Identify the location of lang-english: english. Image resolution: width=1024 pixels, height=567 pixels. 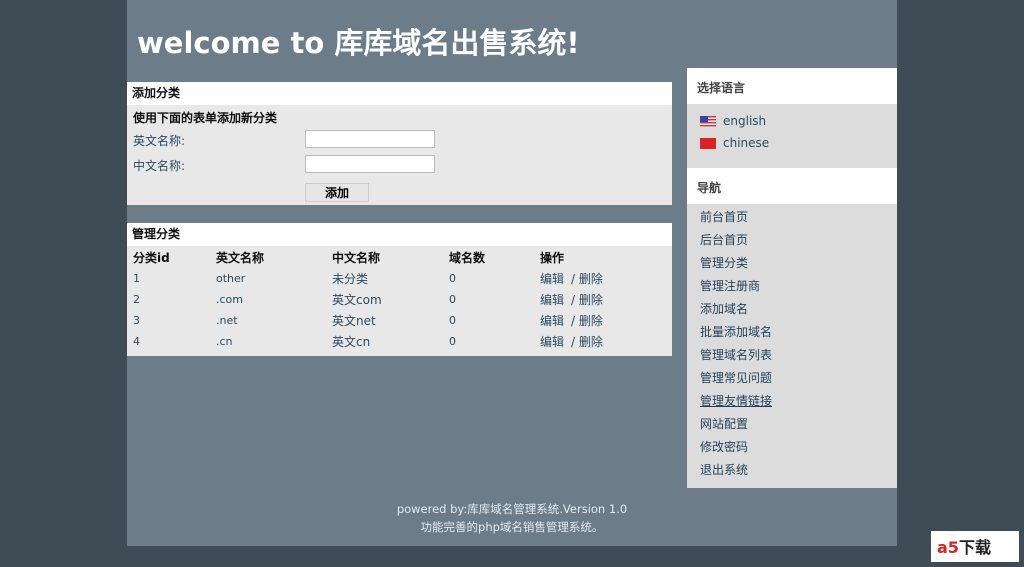
(792, 121).